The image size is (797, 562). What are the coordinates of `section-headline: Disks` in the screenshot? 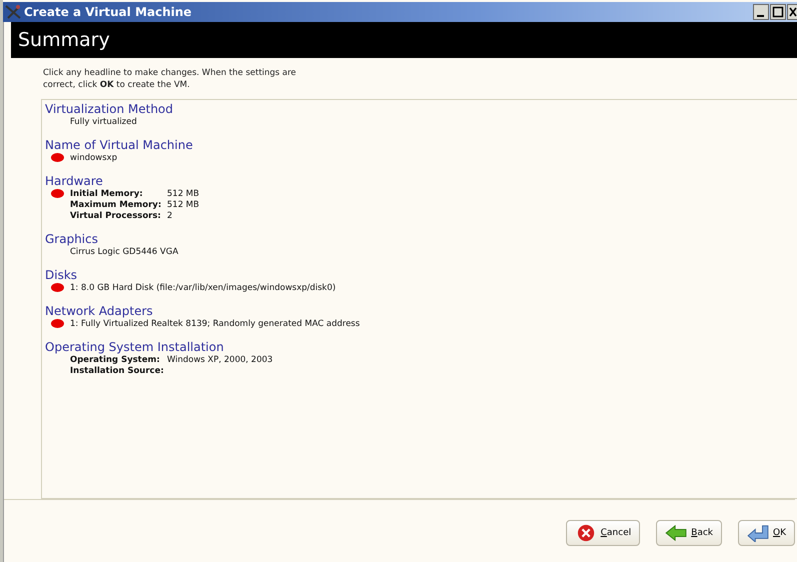 It's located at (61, 275).